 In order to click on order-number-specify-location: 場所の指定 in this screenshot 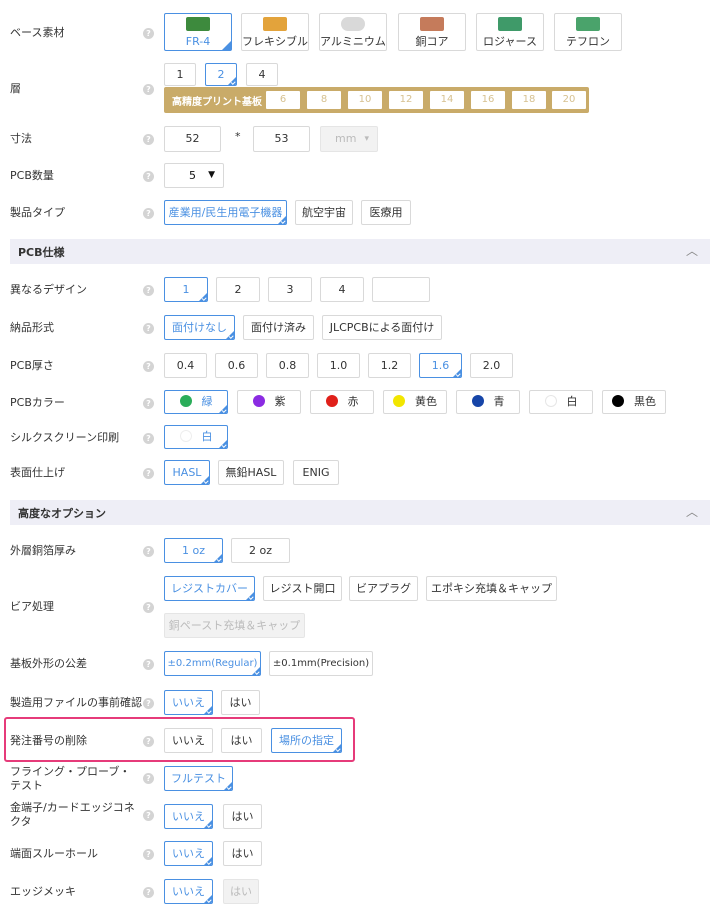, I will do `click(306, 740)`.